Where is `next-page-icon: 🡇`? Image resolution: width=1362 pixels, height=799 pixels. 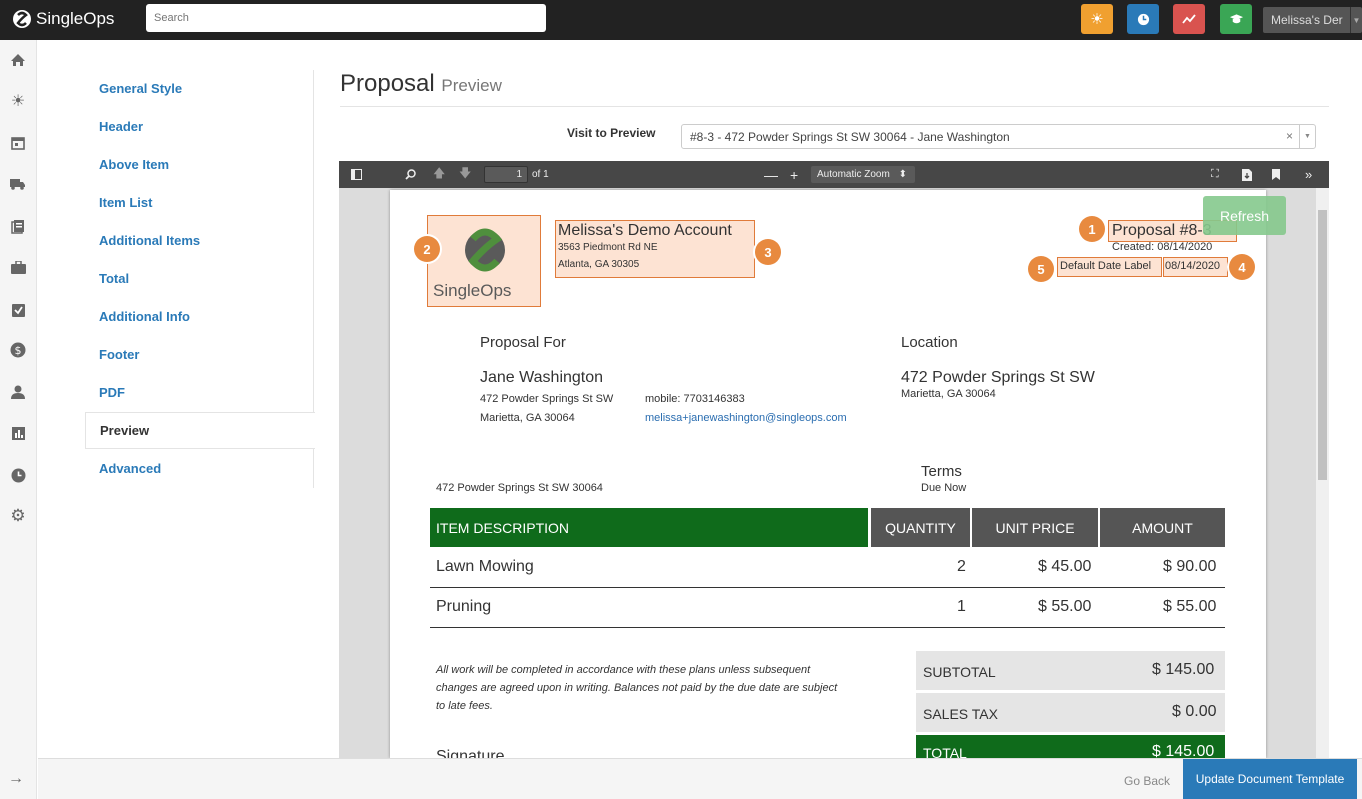
next-page-icon: 🡇 is located at coordinates (465, 174).